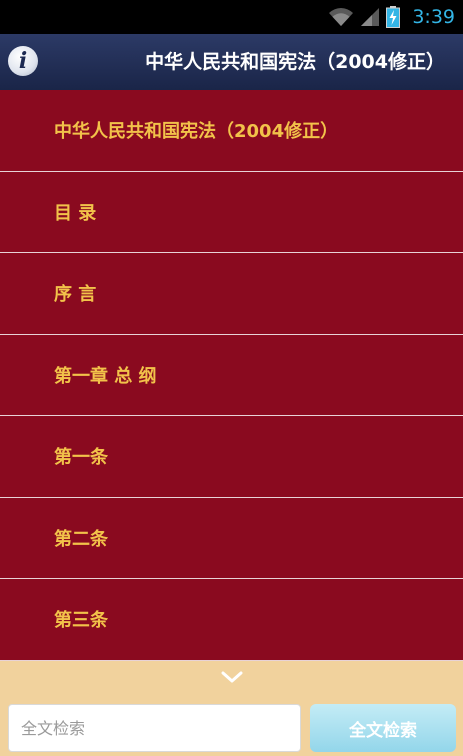 The height and width of the screenshot is (756, 463). What do you see at coordinates (383, 728) in the screenshot?
I see `search-button: 全文检索` at bounding box center [383, 728].